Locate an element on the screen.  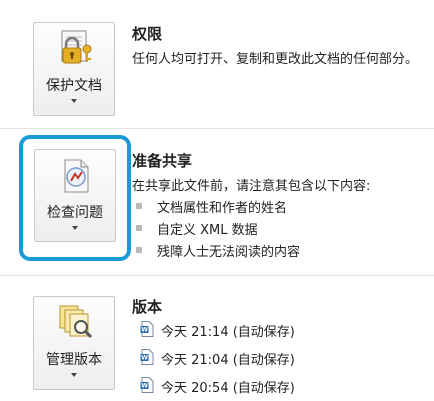
manage-versions-button: 管理版本 is located at coordinates (74, 343).